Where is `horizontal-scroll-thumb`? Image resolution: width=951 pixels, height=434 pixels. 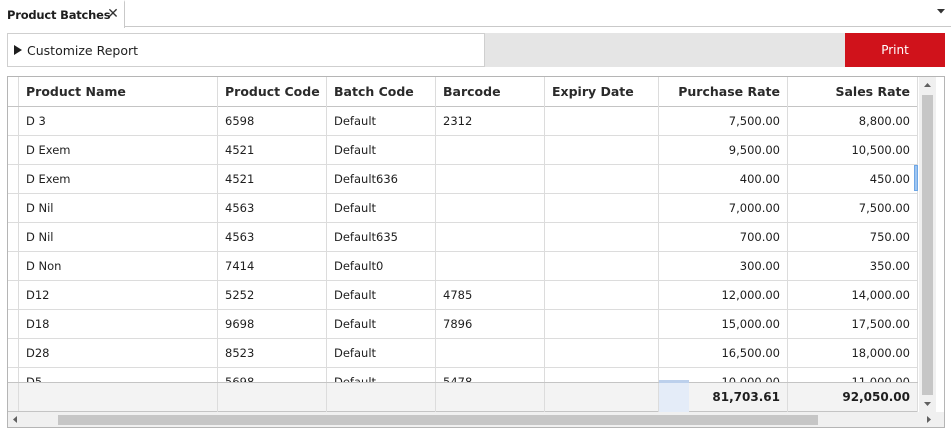
horizontal-scroll-thumb is located at coordinates (438, 420).